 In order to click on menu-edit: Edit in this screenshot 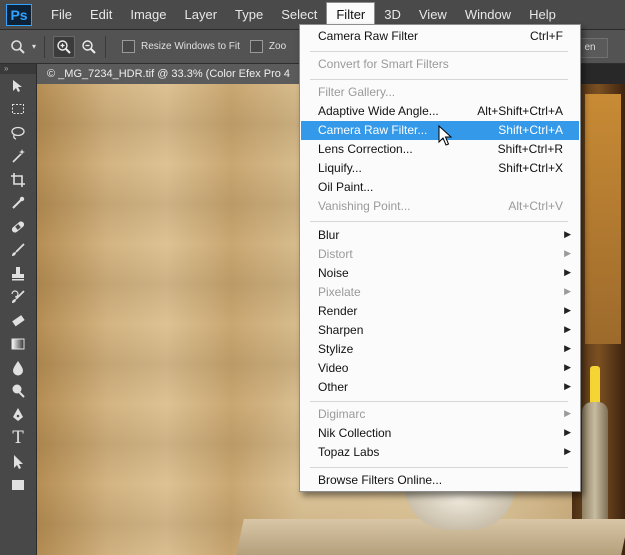, I will do `click(101, 15)`.